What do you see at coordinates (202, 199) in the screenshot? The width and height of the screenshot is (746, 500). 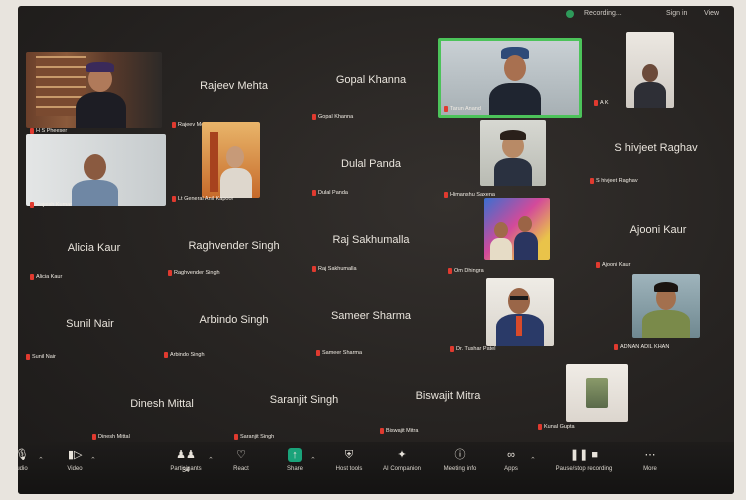 I see `participant-name-label: Lt General Anil Kapoor` at bounding box center [202, 199].